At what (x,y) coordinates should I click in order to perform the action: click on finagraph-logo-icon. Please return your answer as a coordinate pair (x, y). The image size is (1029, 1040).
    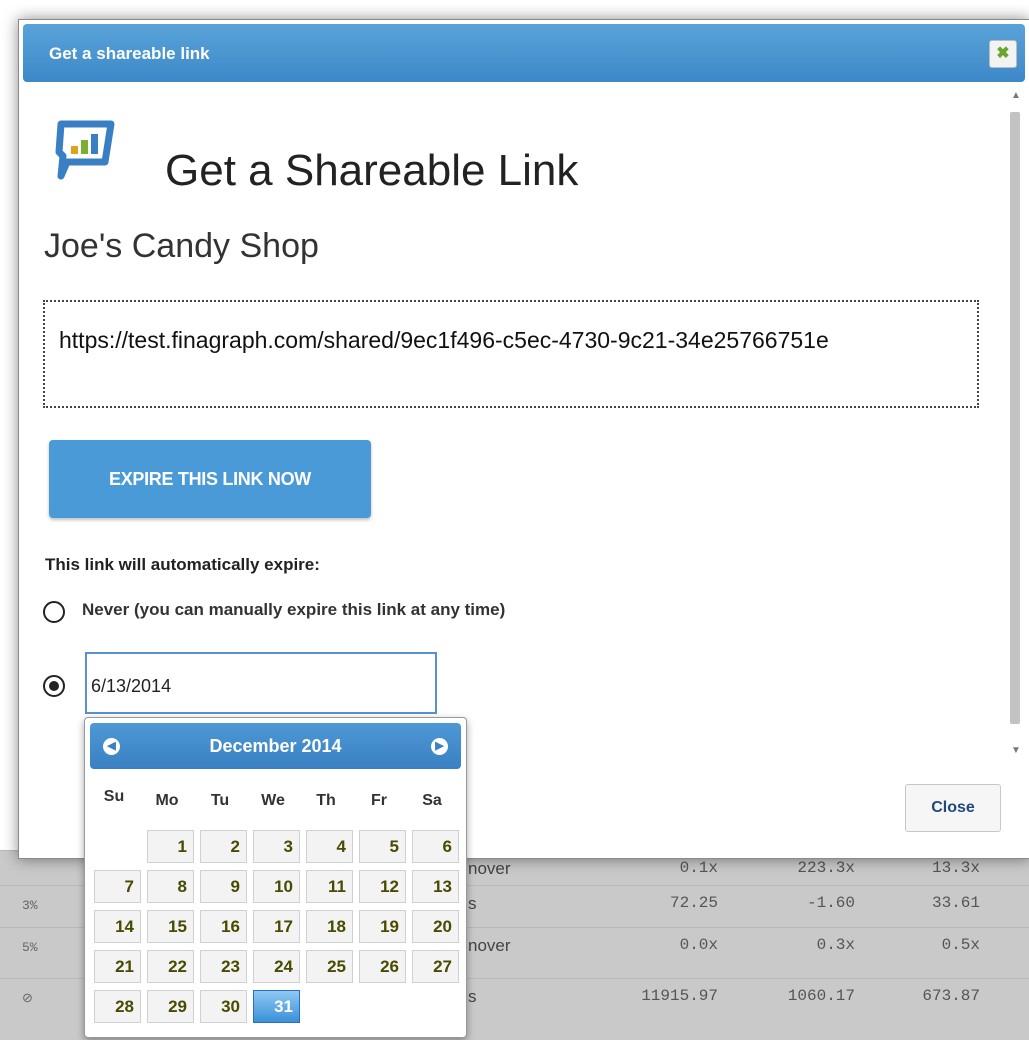
    Looking at the image, I should click on (85, 150).